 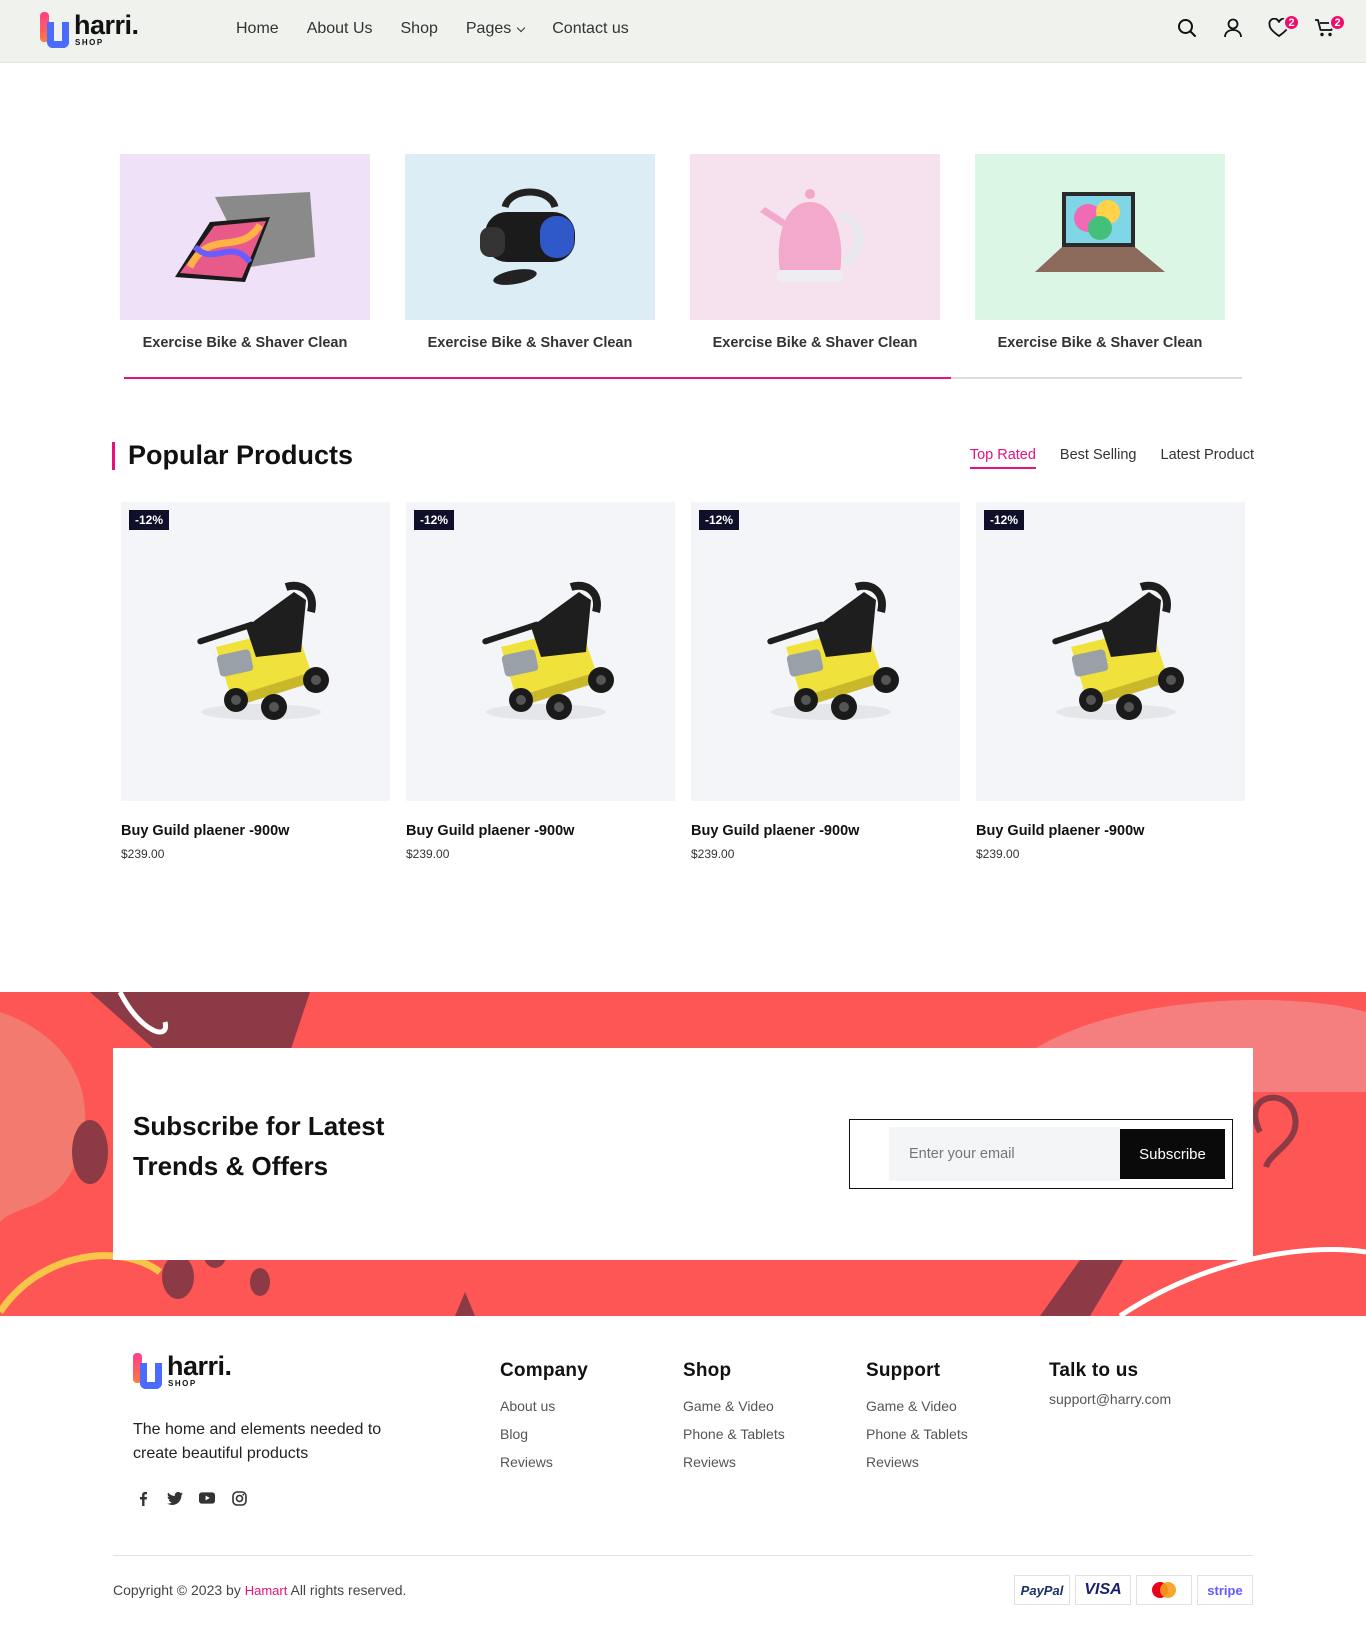 I want to click on stripe-icon: stripe, so click(x=1225, y=1590).